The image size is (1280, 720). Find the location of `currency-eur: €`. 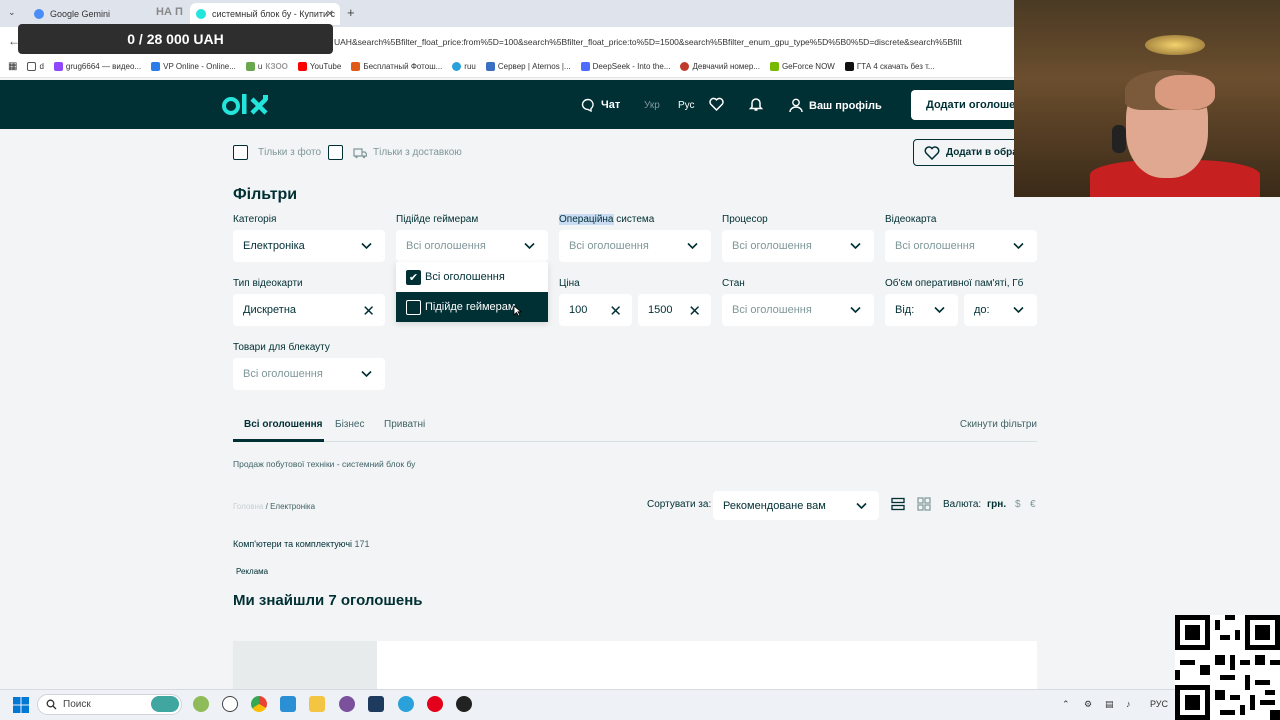

currency-eur: € is located at coordinates (1033, 504).